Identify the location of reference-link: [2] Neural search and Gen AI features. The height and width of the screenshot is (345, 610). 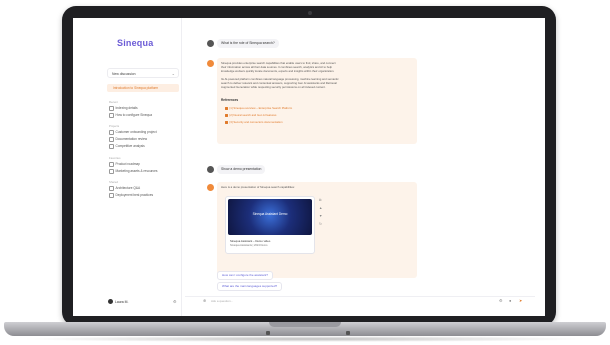
(251, 115).